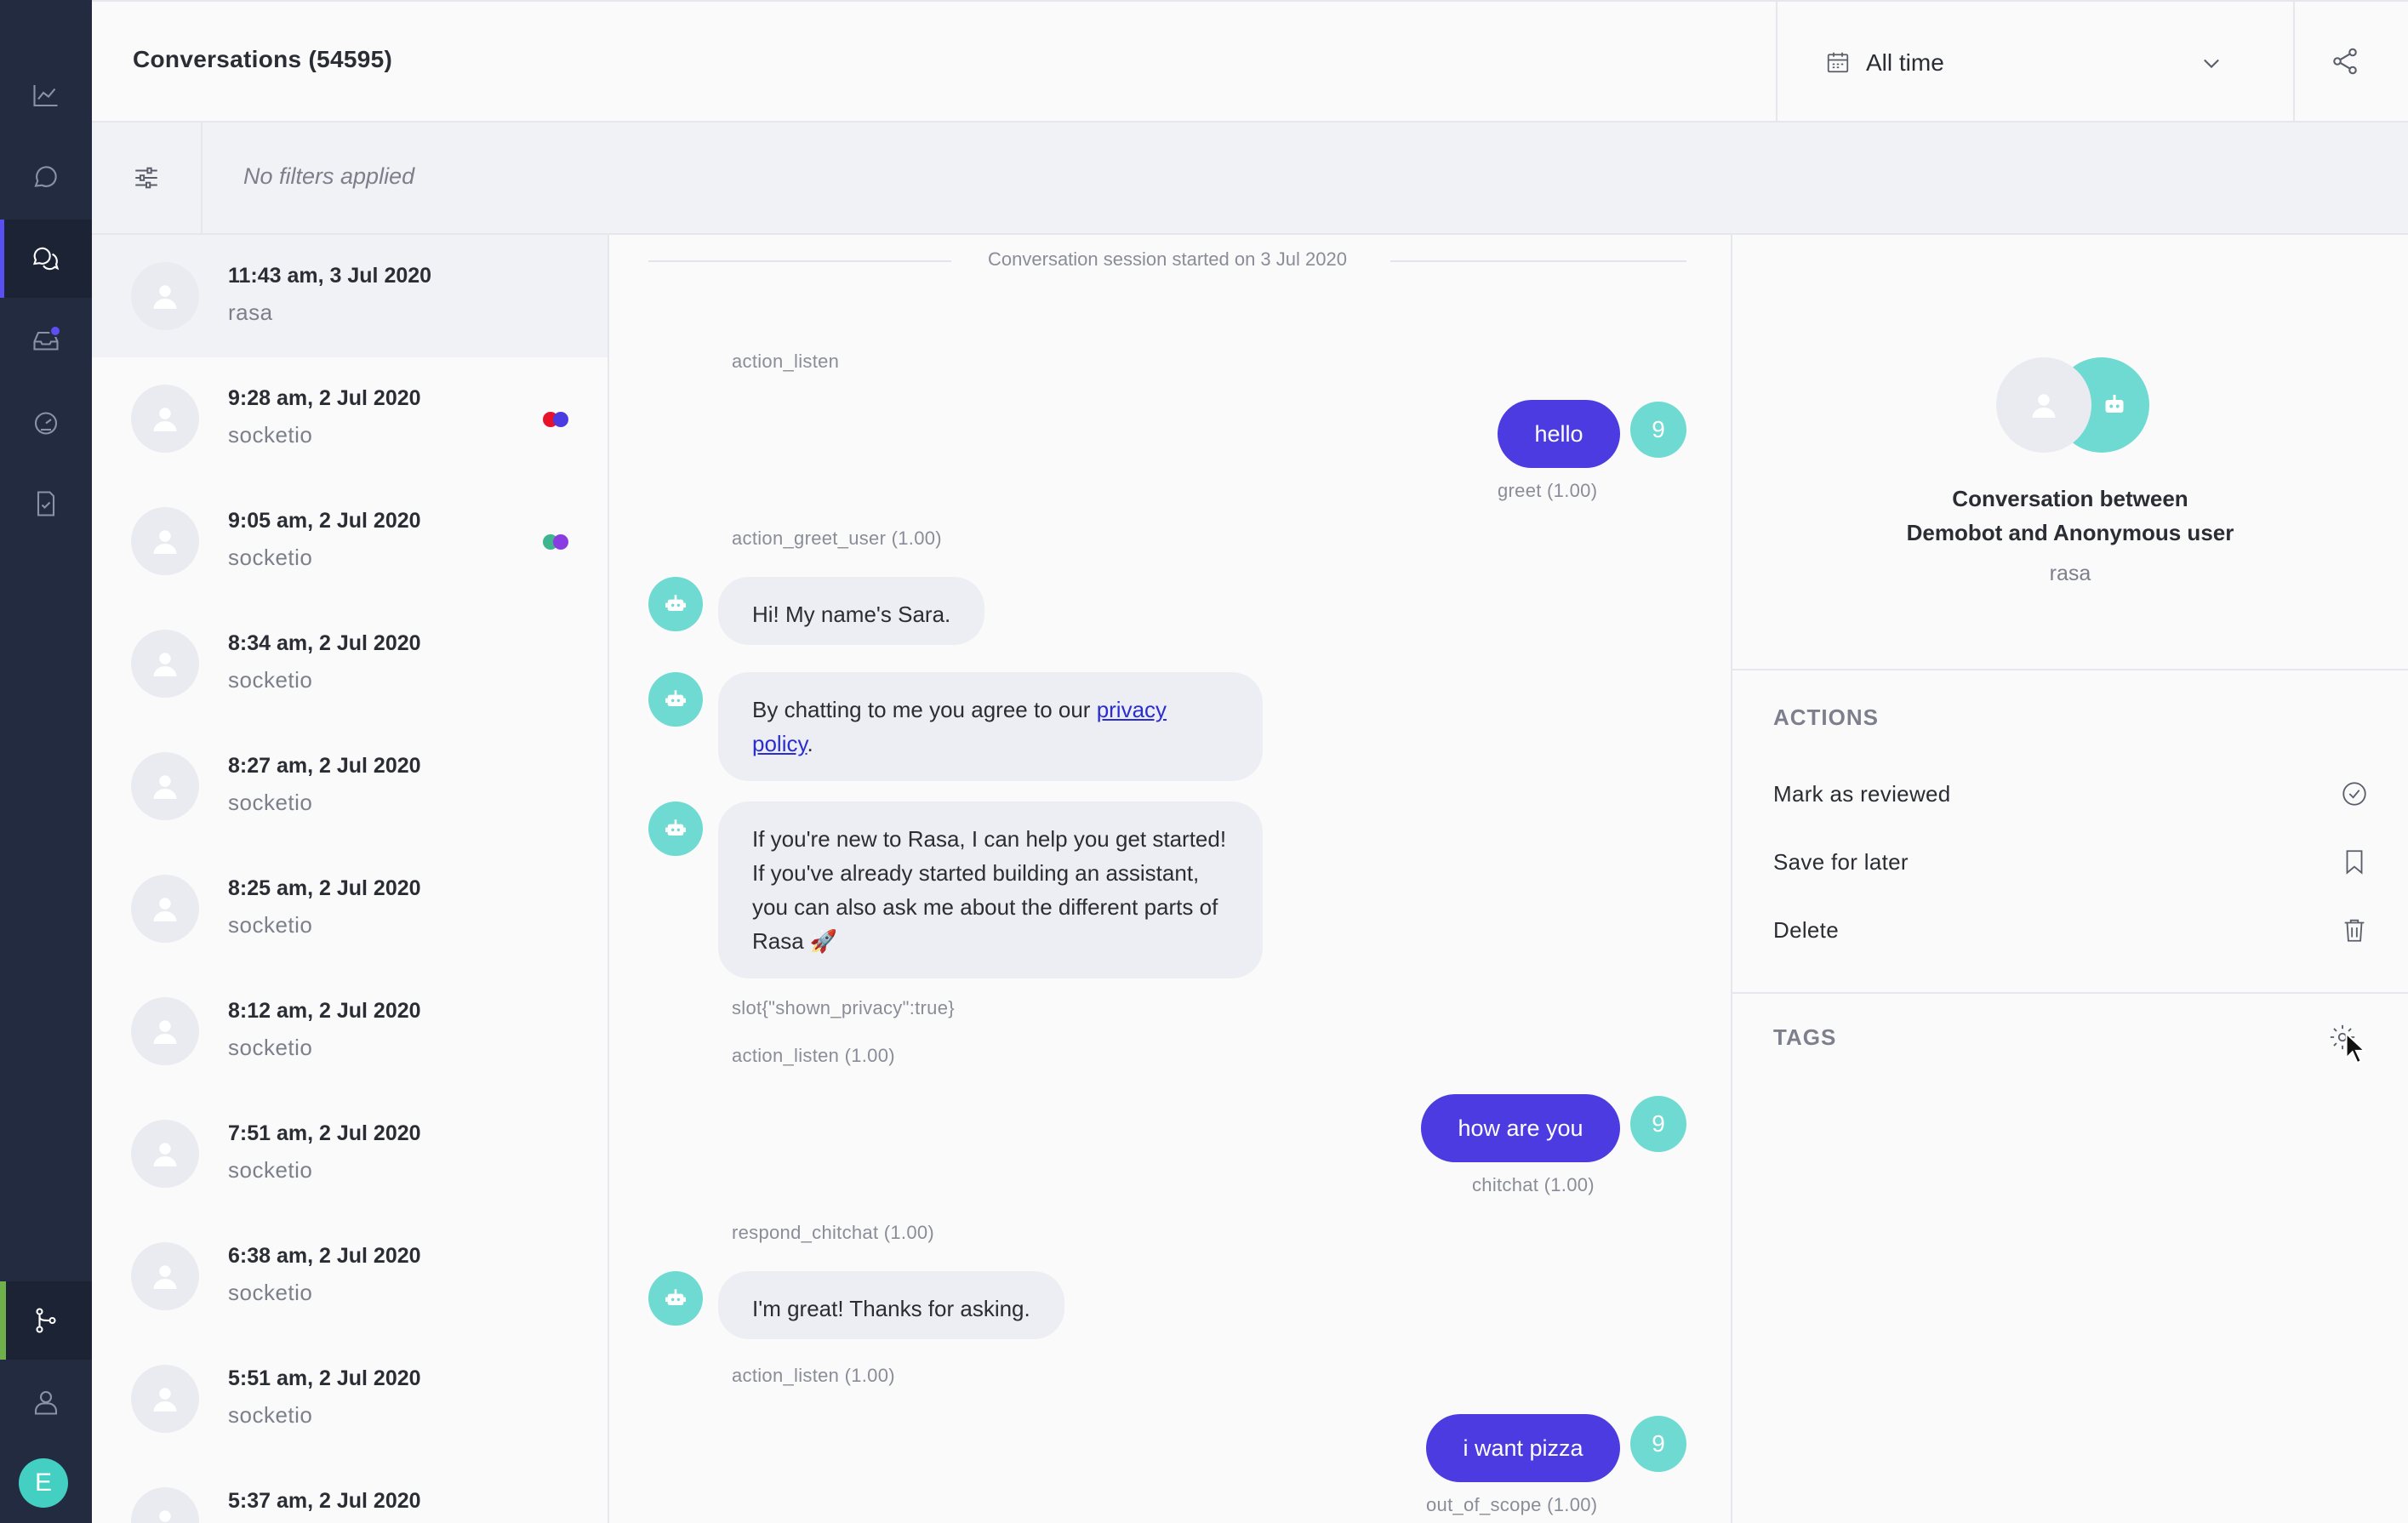  Describe the element at coordinates (786, 361) in the screenshot. I see `action-label: action_listen` at that location.